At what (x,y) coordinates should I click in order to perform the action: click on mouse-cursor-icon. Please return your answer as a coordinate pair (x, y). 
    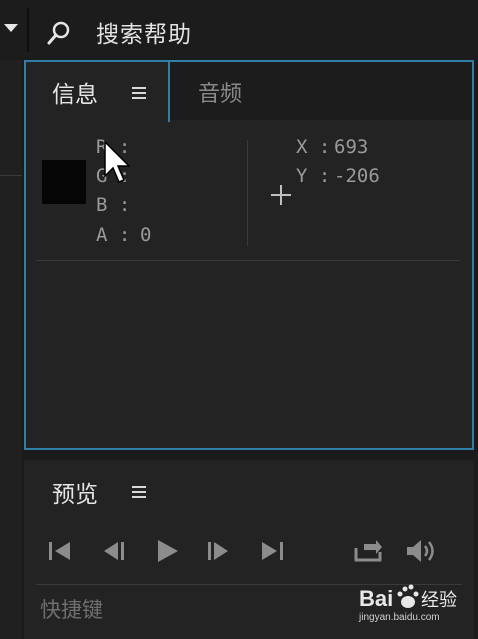
    Looking at the image, I should click on (117, 161).